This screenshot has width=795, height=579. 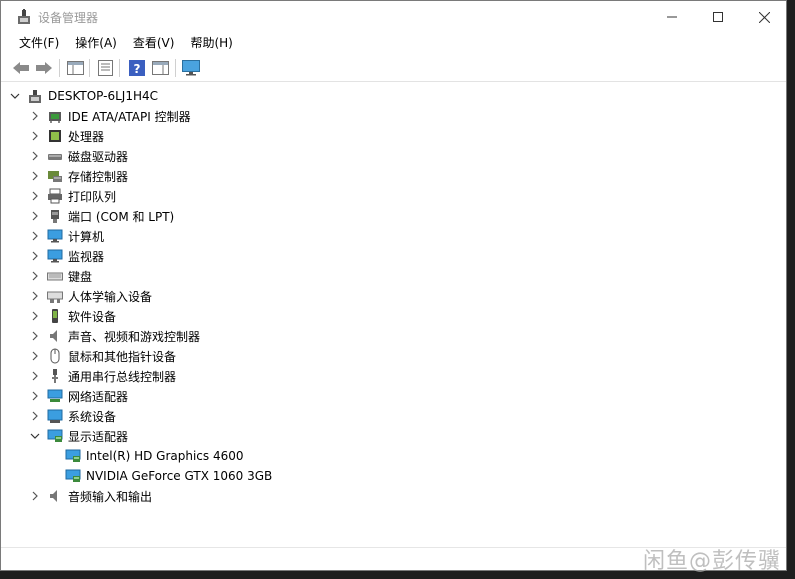 I want to click on menu-help: 帮助(H), so click(x=211, y=43).